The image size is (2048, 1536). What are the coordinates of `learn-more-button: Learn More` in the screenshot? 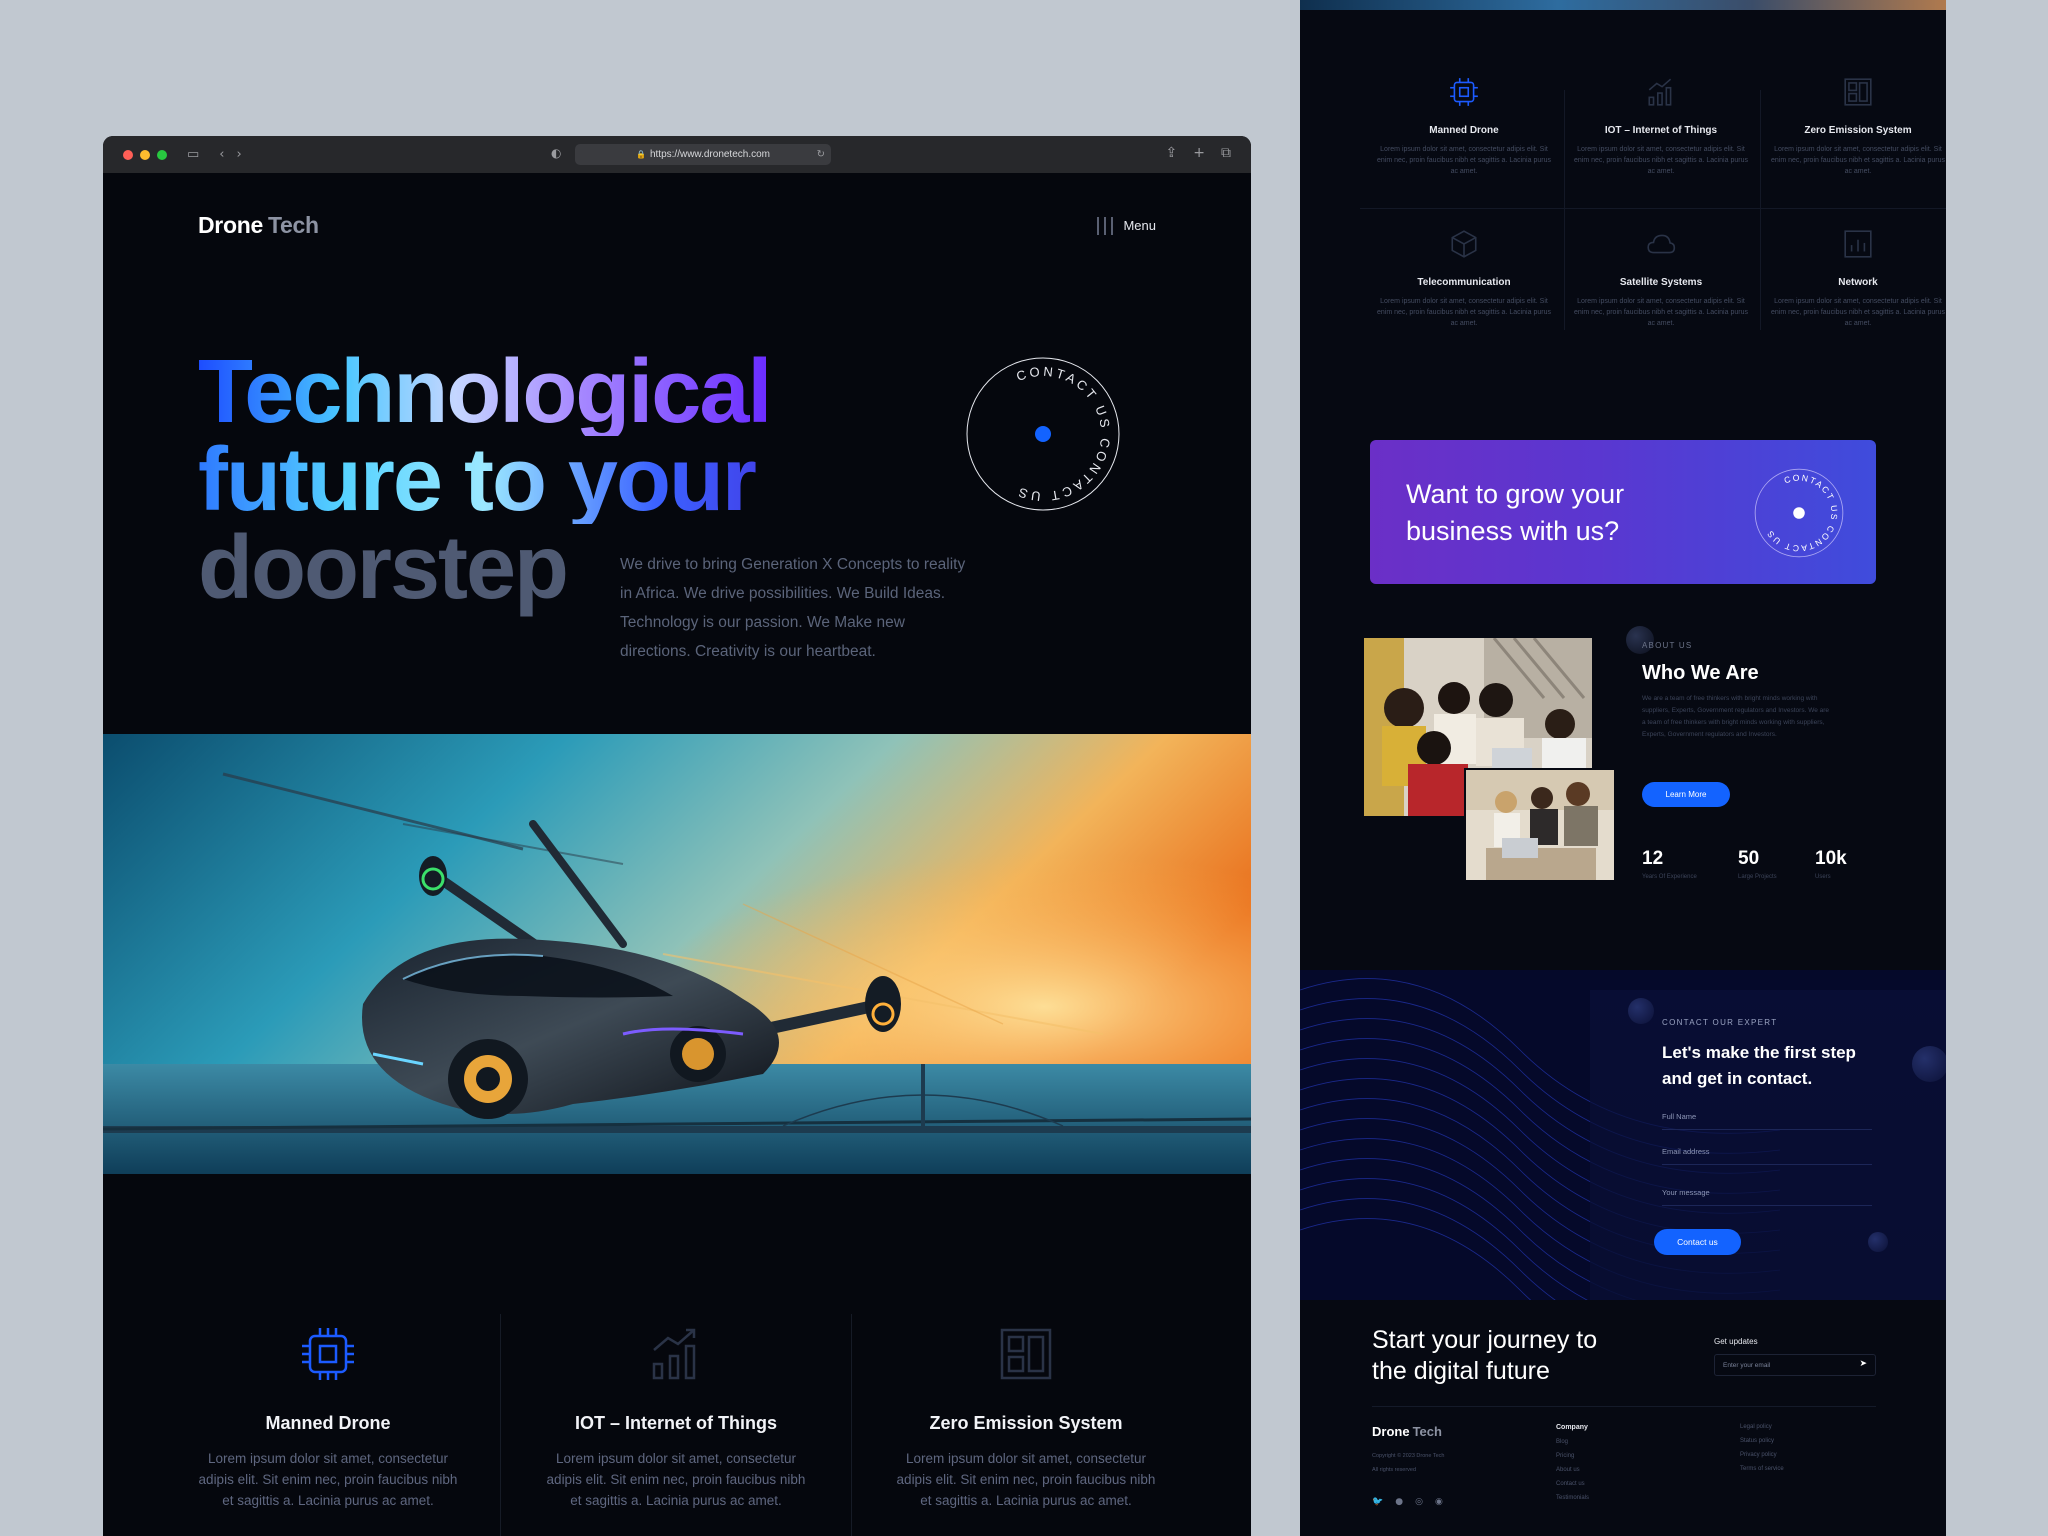 It's located at (1686, 794).